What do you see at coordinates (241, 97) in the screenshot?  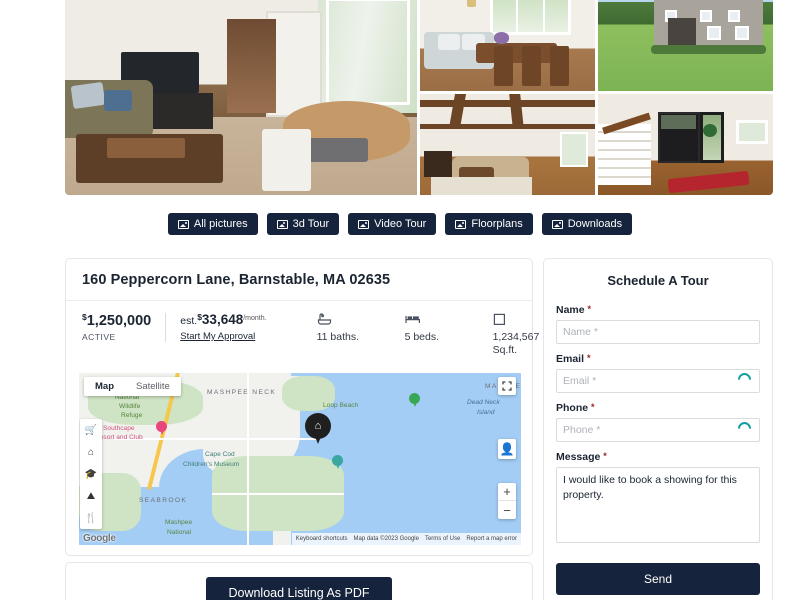 I see `gallery-photo-living-room` at bounding box center [241, 97].